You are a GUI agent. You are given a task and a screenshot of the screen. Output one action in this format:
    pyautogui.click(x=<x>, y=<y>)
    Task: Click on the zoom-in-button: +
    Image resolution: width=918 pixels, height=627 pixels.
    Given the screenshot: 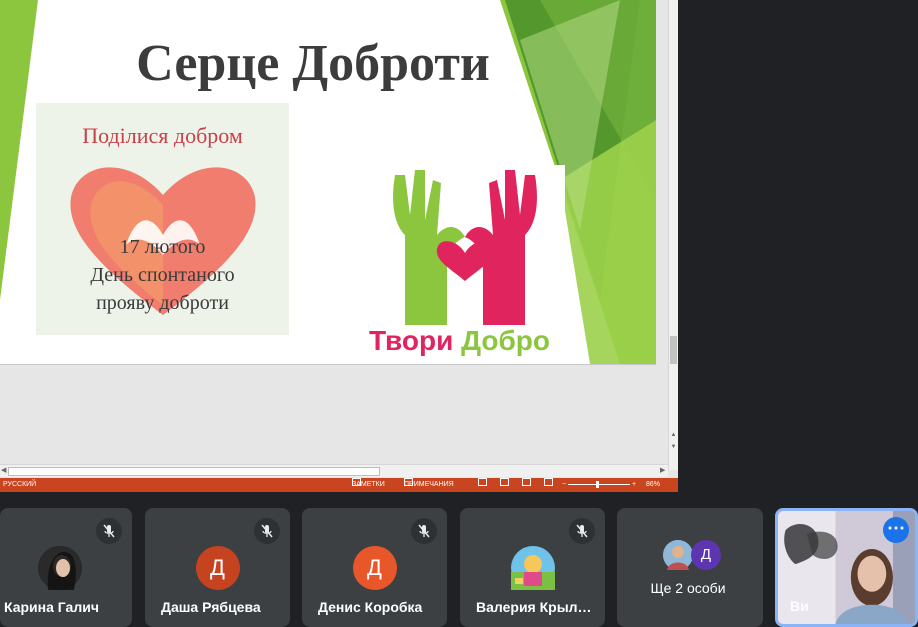 What is the action you would take?
    pyautogui.click(x=634, y=485)
    